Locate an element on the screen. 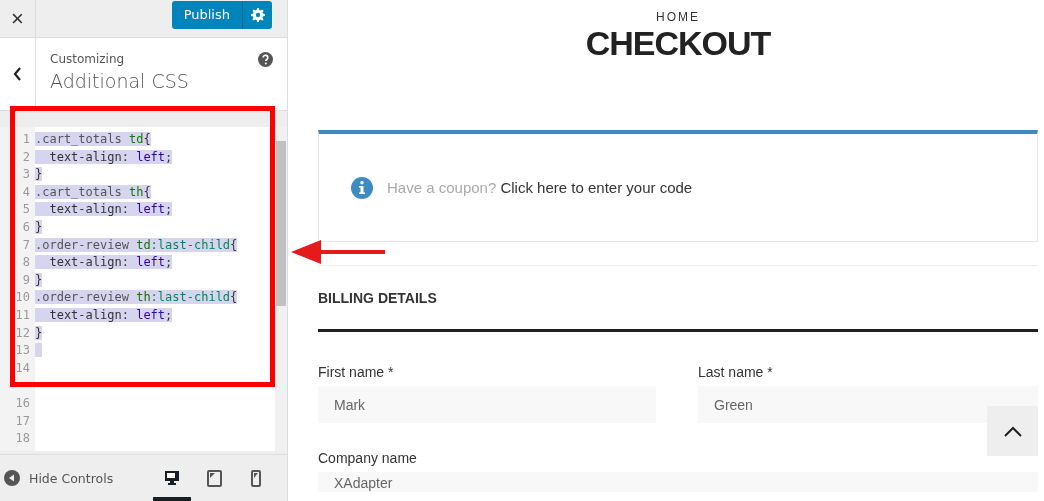 The height and width of the screenshot is (501, 1044). settings-icon is located at coordinates (257, 14).